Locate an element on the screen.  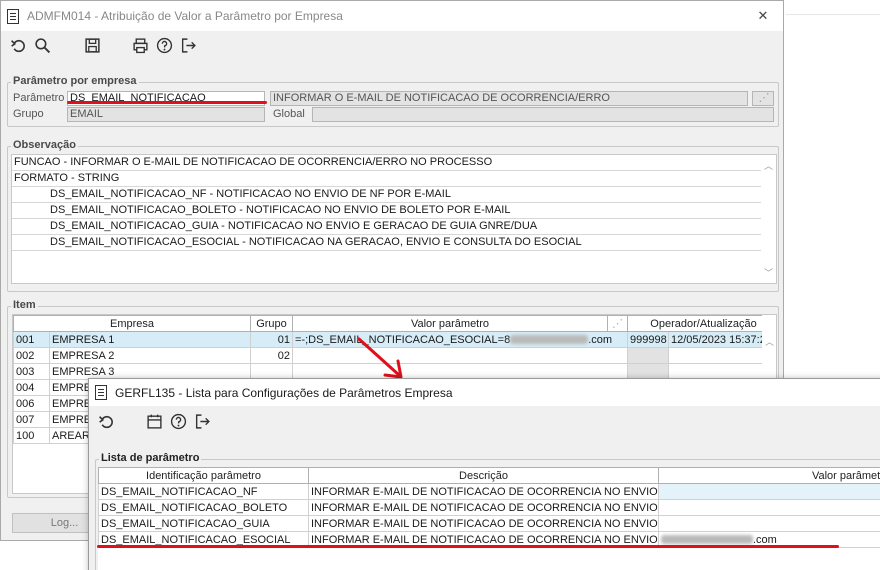
scroll-down-icon: ﹀ is located at coordinates (768, 272).